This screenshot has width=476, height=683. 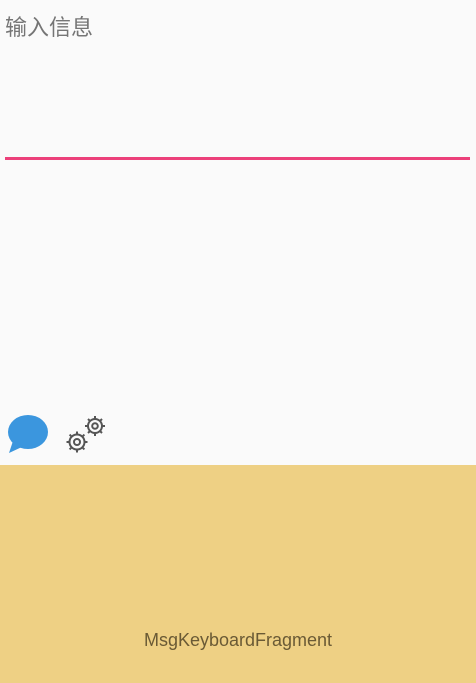 I want to click on chat-button, so click(x=30, y=435).